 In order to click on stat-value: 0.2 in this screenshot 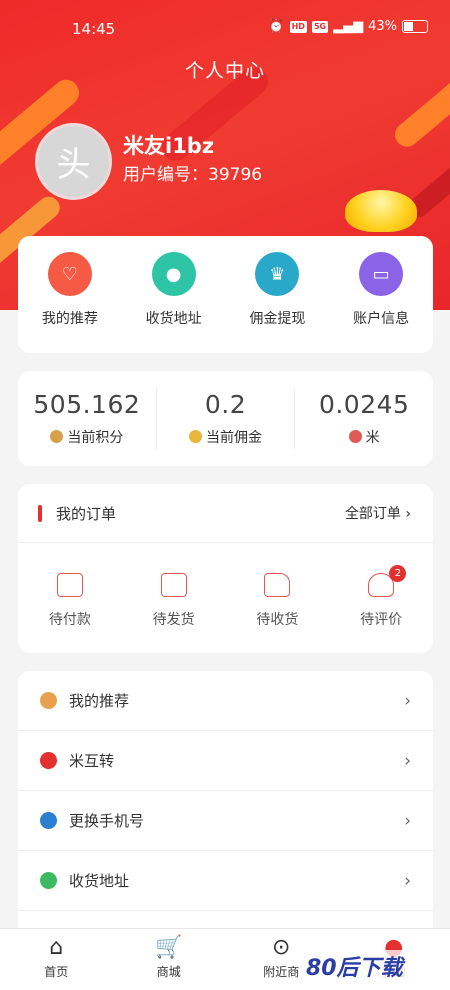, I will do `click(225, 404)`.